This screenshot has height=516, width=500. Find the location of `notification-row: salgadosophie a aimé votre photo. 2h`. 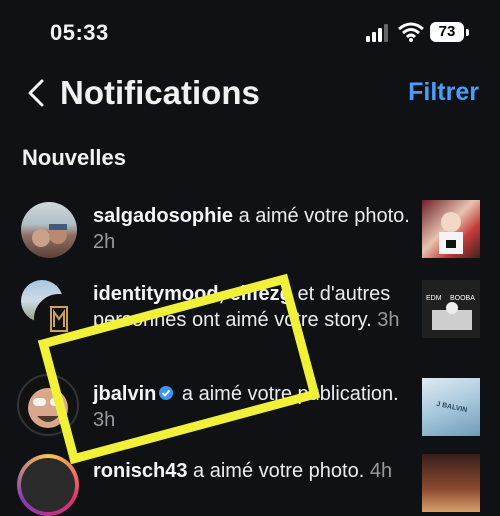

notification-row: salgadosophie a aimé votre photo. 2h is located at coordinates (250, 231).